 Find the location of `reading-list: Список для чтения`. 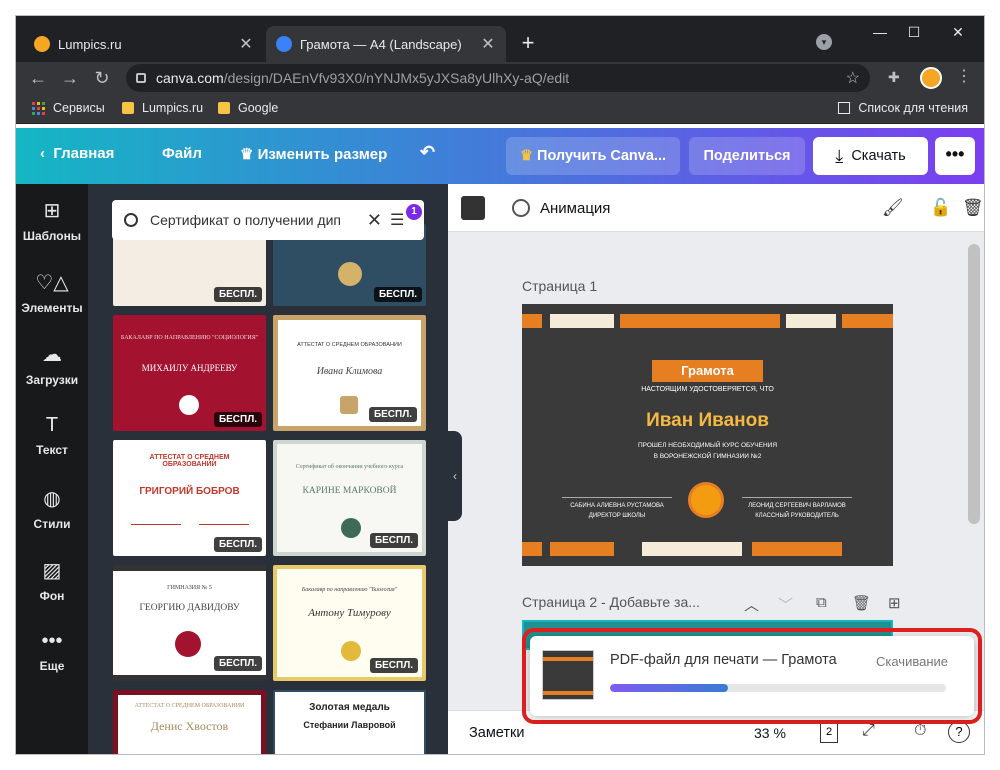

reading-list: Список для чтения is located at coordinates (903, 108).